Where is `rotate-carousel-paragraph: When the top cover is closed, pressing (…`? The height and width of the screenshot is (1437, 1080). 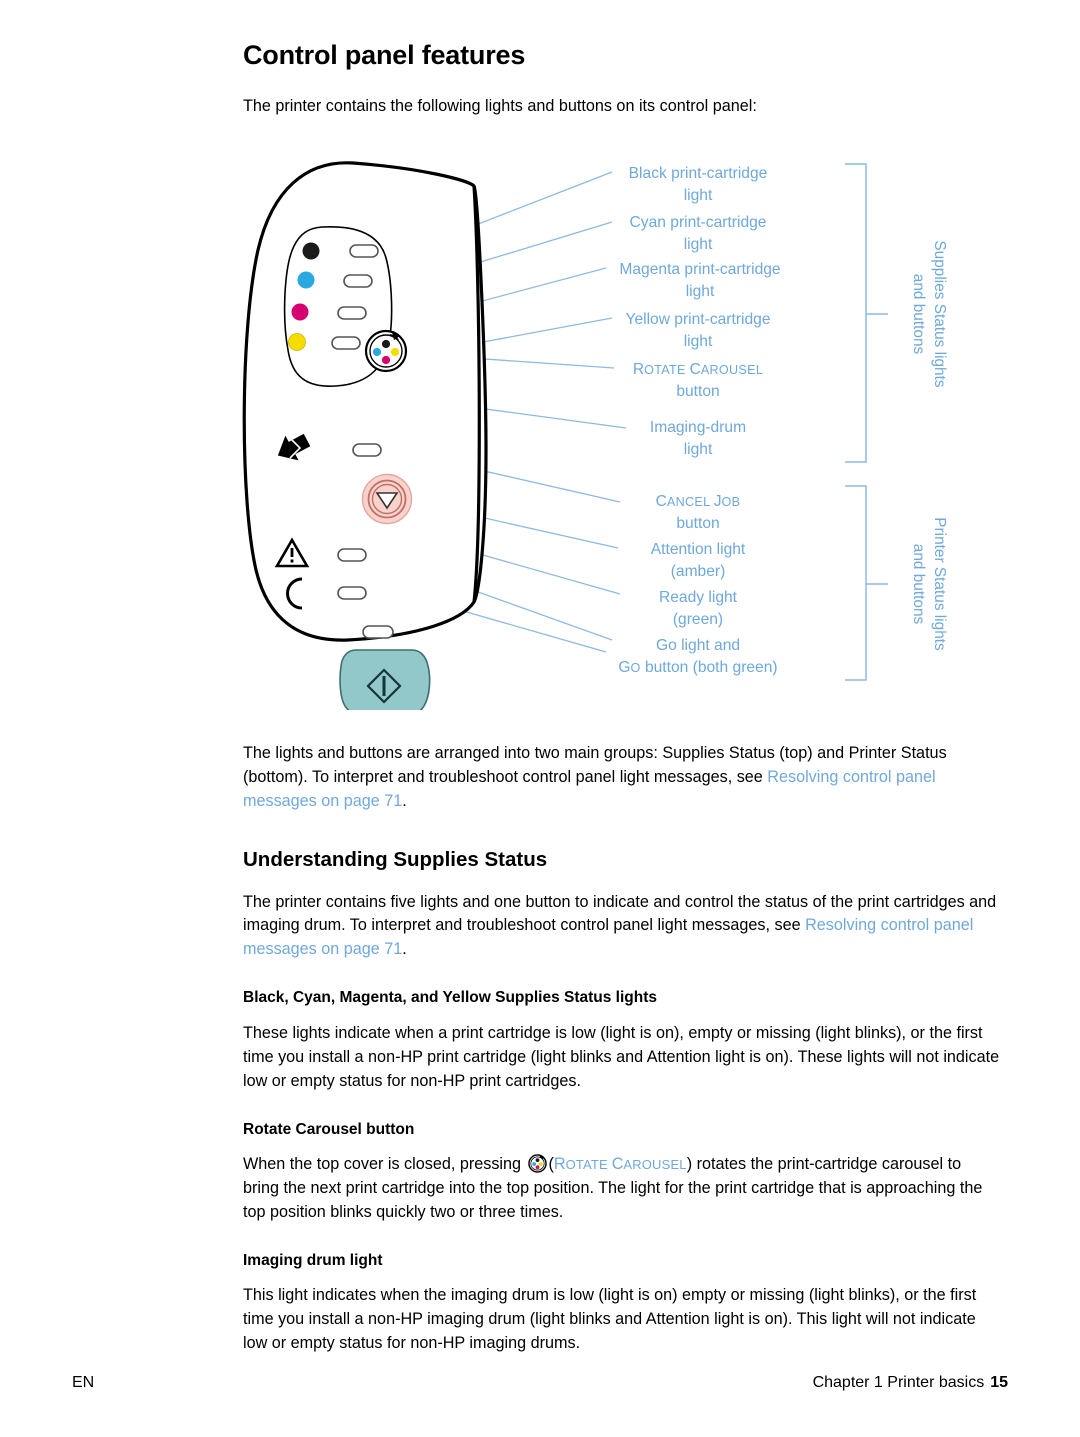 rotate-carousel-paragraph: When the top cover is closed, pressing (… is located at coordinates (621, 1189).